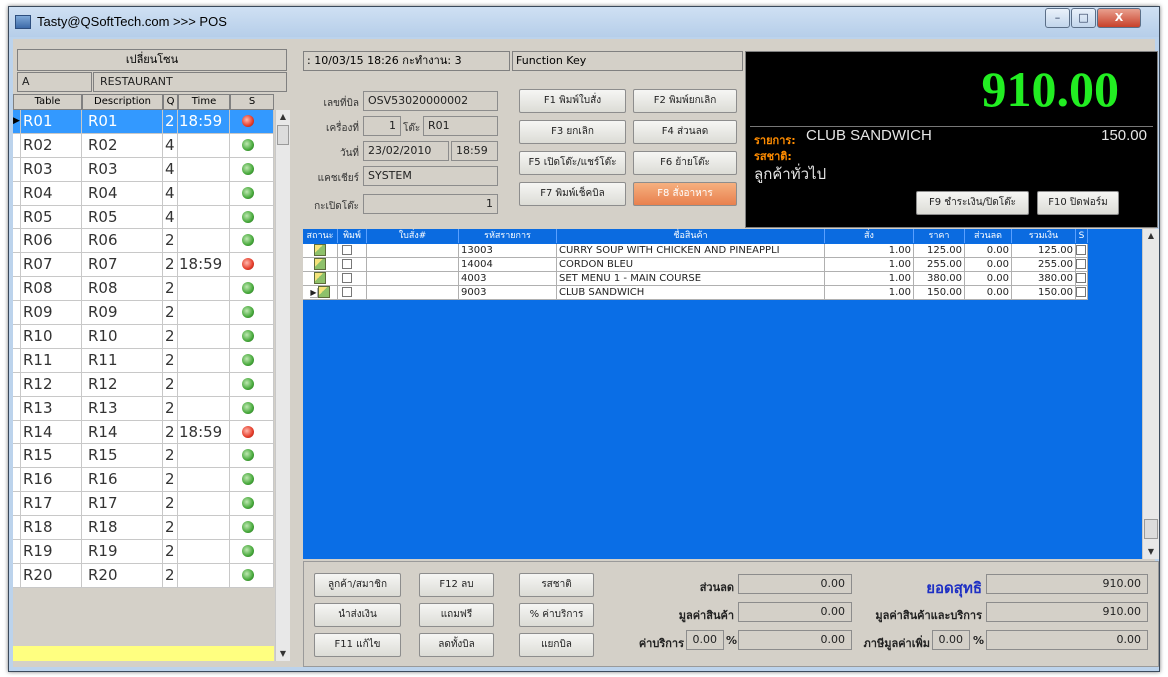 This screenshot has width=1168, height=677. I want to click on col-order-no: ใบสั่ง#, so click(413, 236).